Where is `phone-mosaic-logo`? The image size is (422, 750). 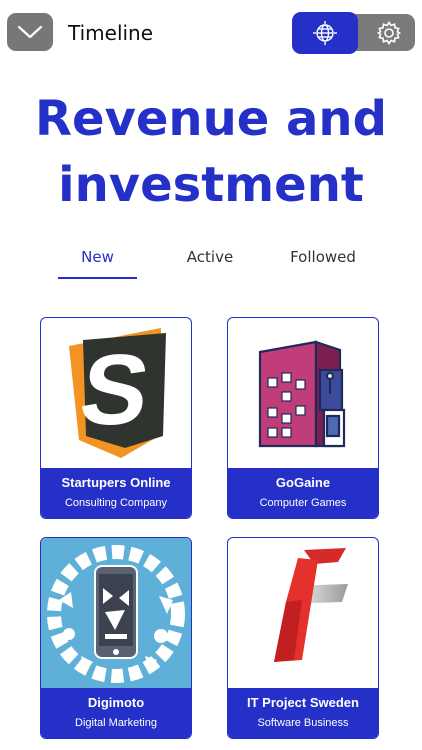 phone-mosaic-logo is located at coordinates (116, 614).